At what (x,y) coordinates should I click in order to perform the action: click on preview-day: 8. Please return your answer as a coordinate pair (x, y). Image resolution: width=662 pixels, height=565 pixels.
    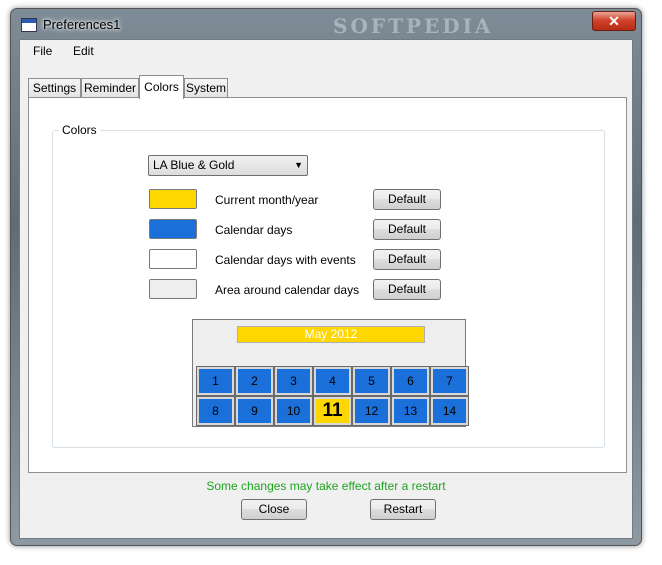
    Looking at the image, I should click on (215, 411).